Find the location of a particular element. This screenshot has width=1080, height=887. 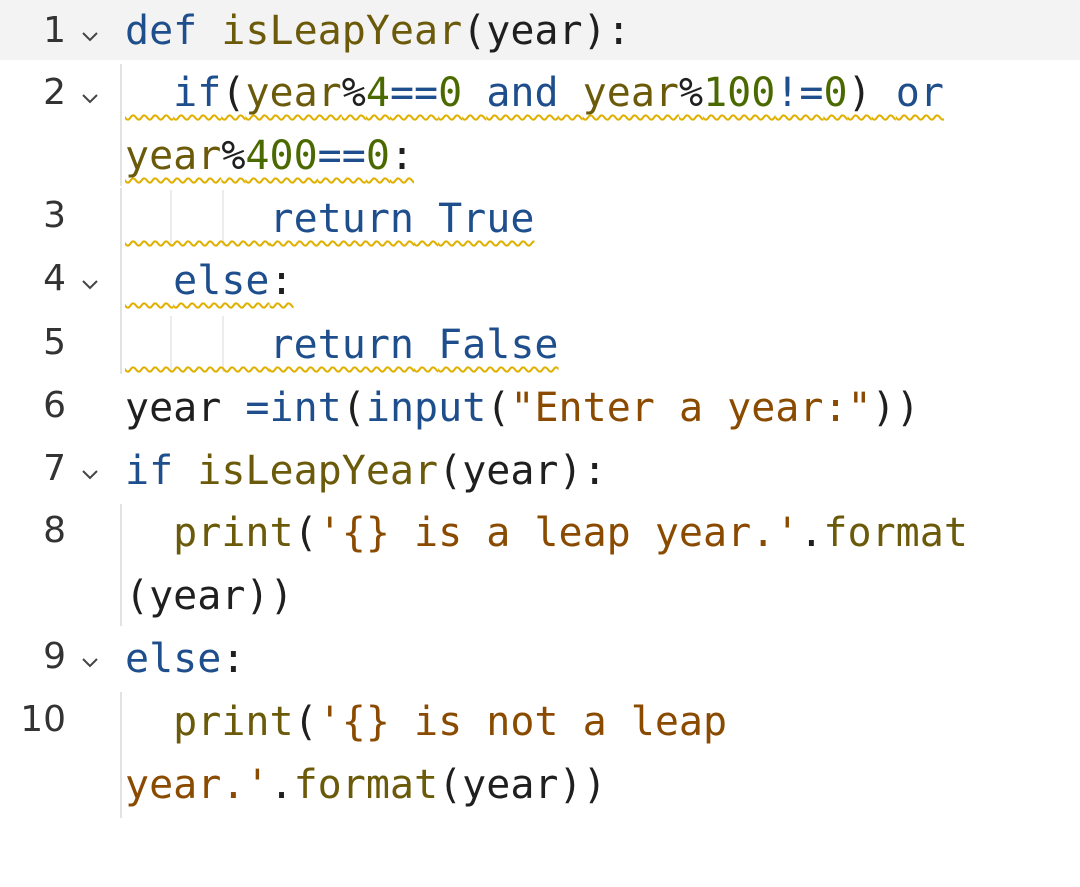

string-literal: "Enter a year:" is located at coordinates (691, 408).